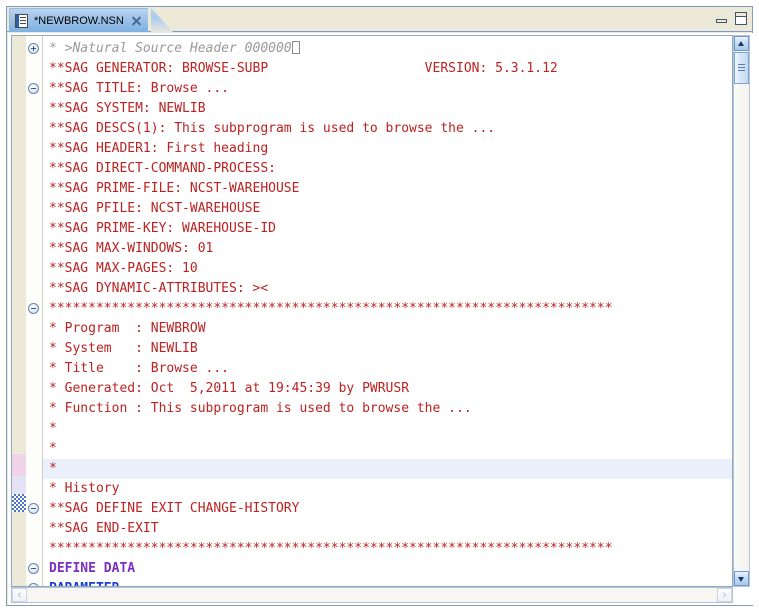 The image size is (759, 612). I want to click on code-line: * Program : NEWBROW, so click(387, 329).